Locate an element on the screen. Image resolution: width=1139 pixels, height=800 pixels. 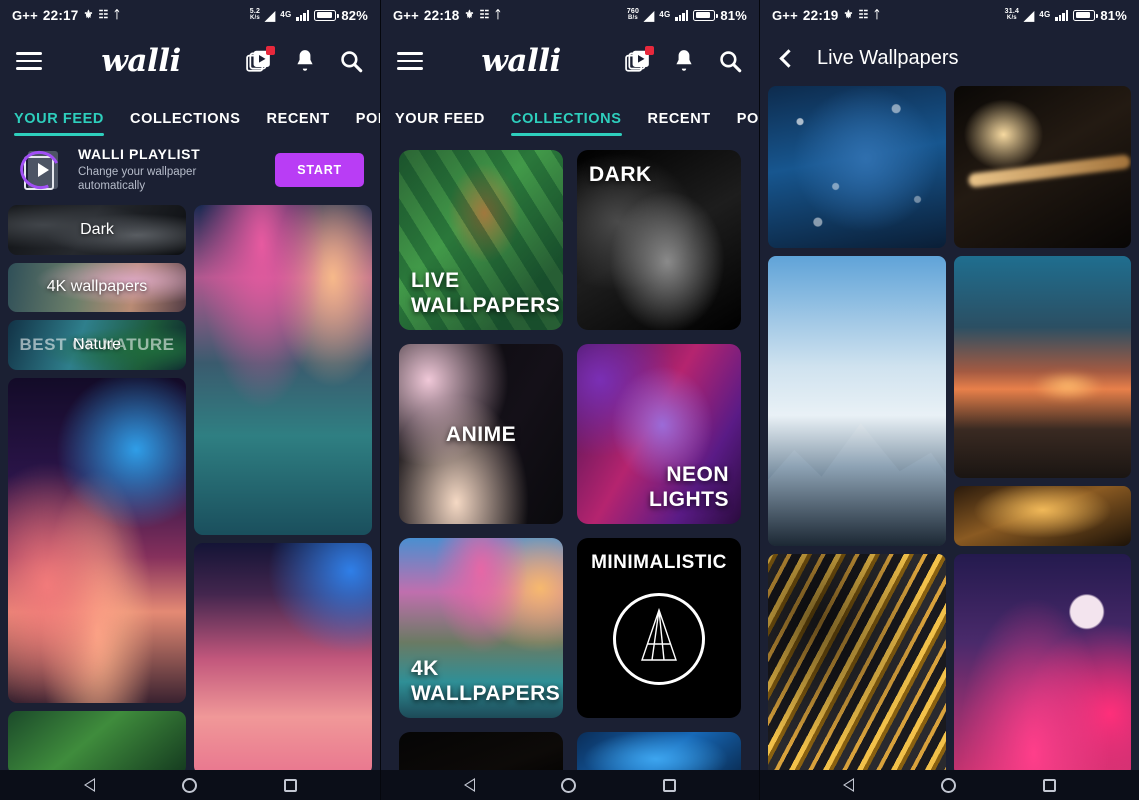
status-right: 5.2 K/s ◢ 4G 82% is located at coordinates (309, 15).